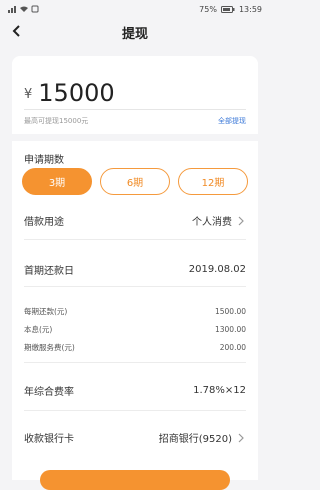  What do you see at coordinates (38, 329) in the screenshot?
I see `principal-label: 本息(元)` at bounding box center [38, 329].